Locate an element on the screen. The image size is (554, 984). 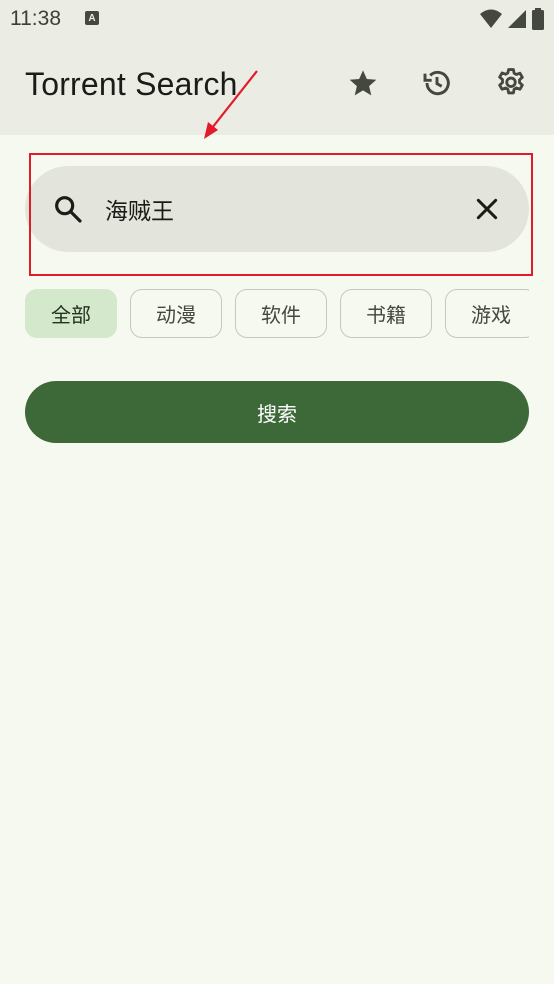
category-chips: 全部 动漫 软件 书籍 游戏 is located at coordinates (277, 314).